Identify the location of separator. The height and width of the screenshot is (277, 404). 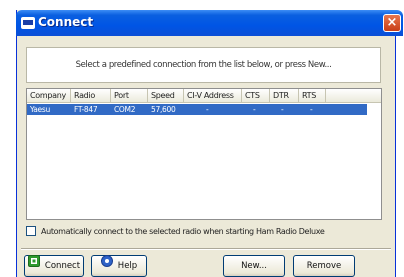
(206, 249).